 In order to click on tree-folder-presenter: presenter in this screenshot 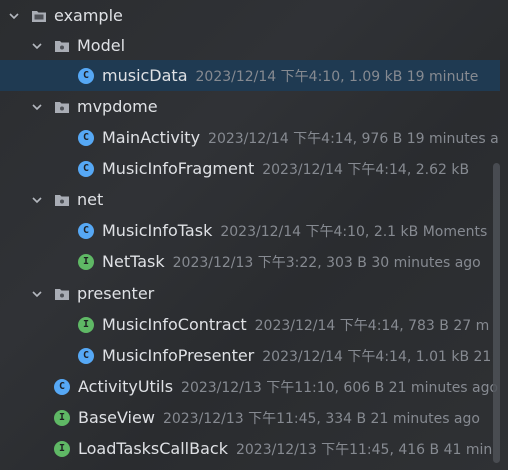, I will do `click(250, 293)`.